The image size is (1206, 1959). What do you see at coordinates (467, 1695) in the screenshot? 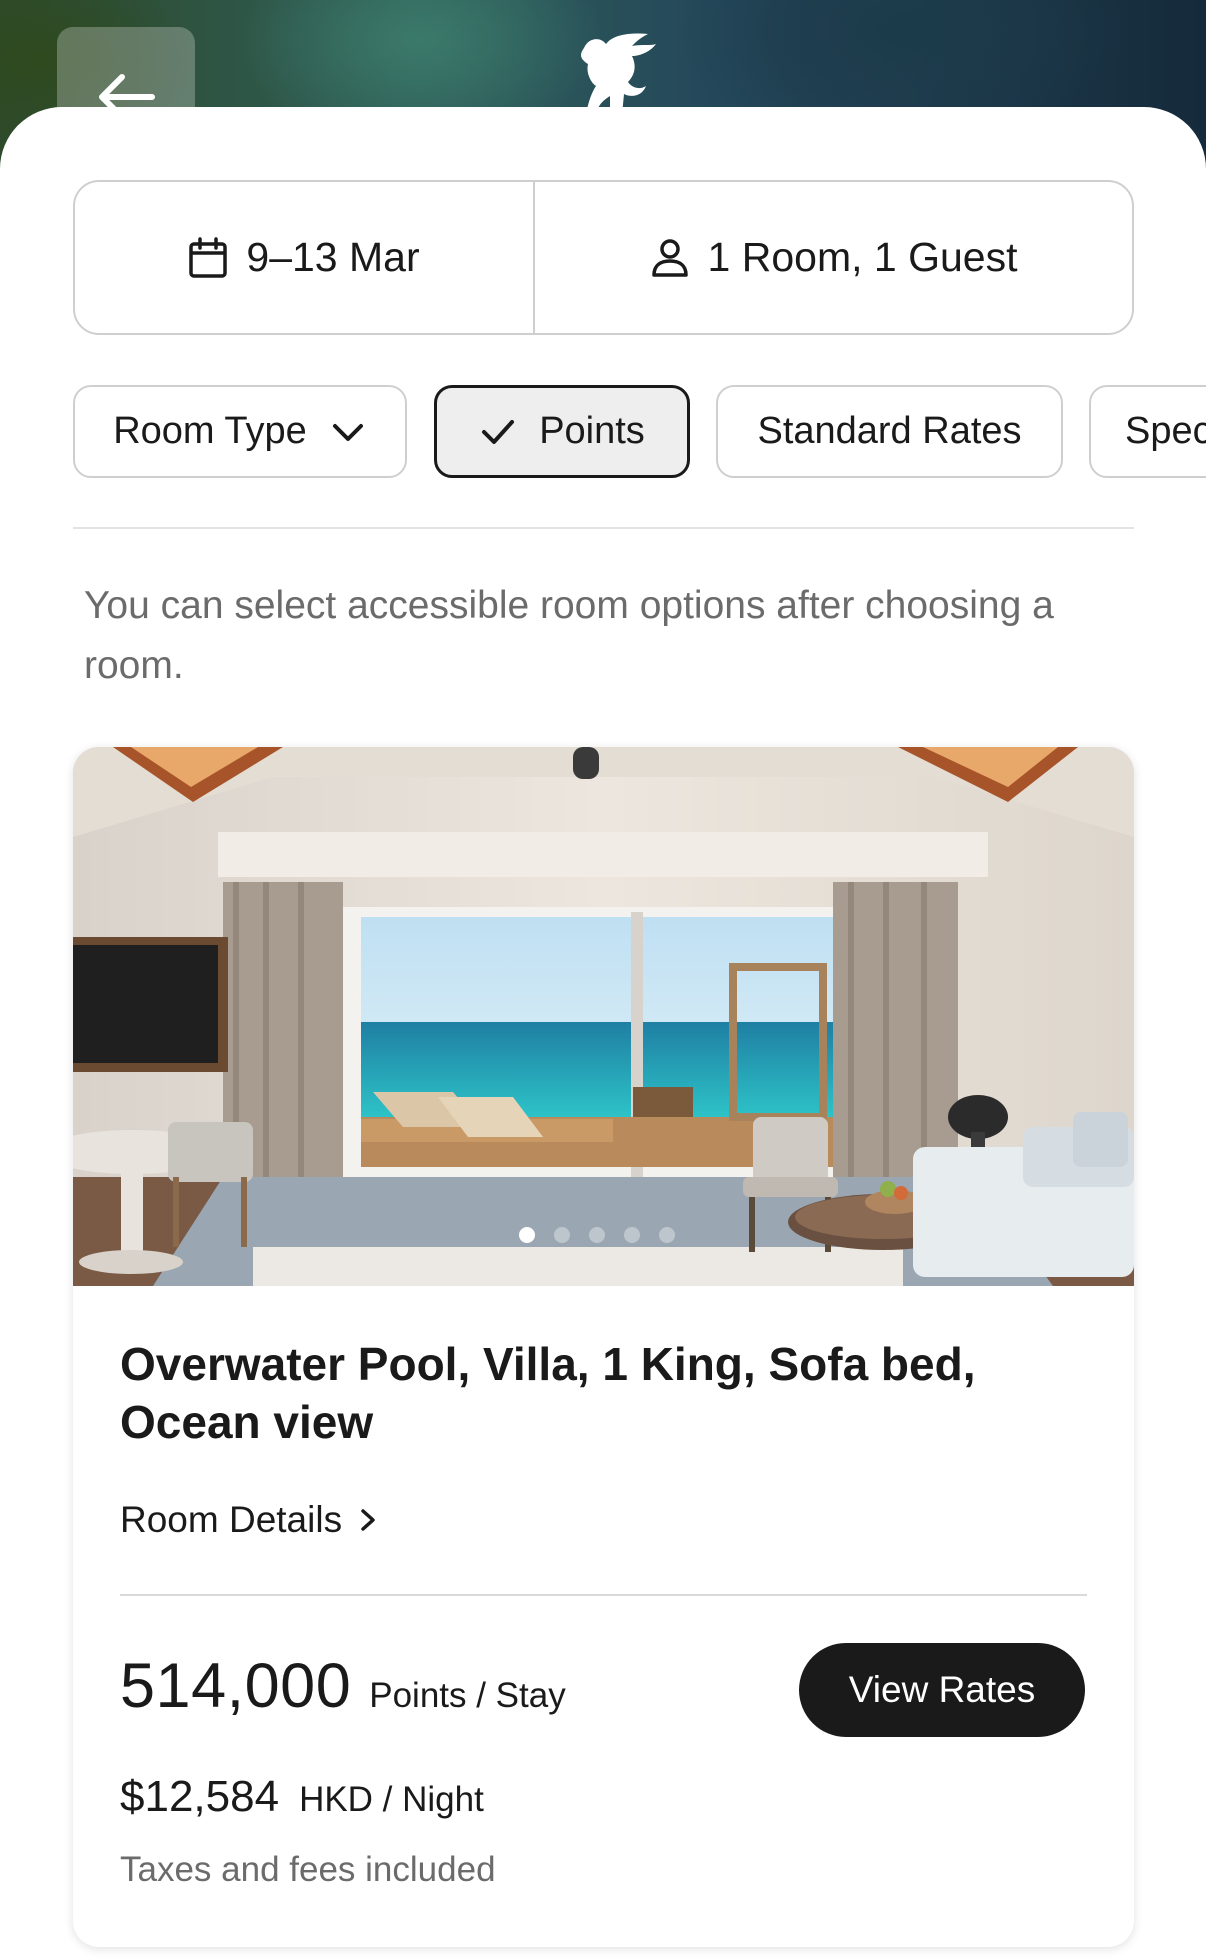
I see `points-unit: Points / Stay` at bounding box center [467, 1695].